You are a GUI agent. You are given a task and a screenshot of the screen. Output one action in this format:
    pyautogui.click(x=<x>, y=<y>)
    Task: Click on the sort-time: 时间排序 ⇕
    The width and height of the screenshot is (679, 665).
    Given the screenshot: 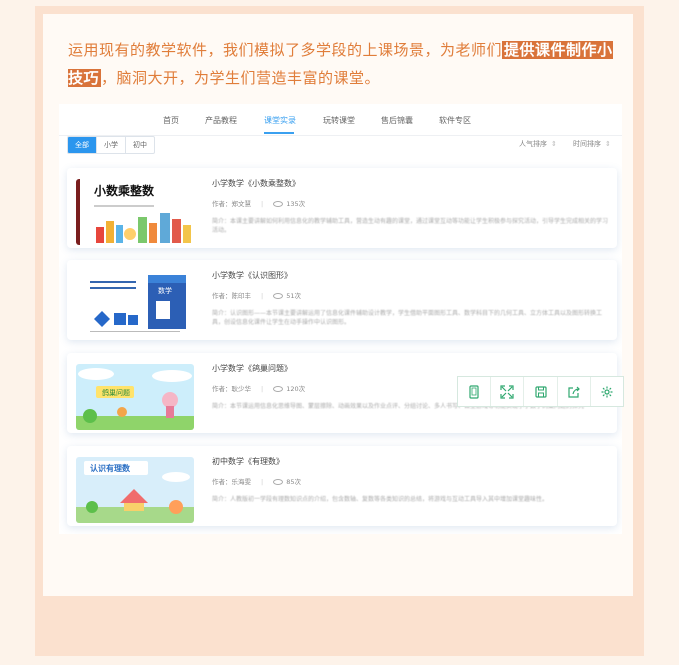 What is the action you would take?
    pyautogui.click(x=592, y=144)
    